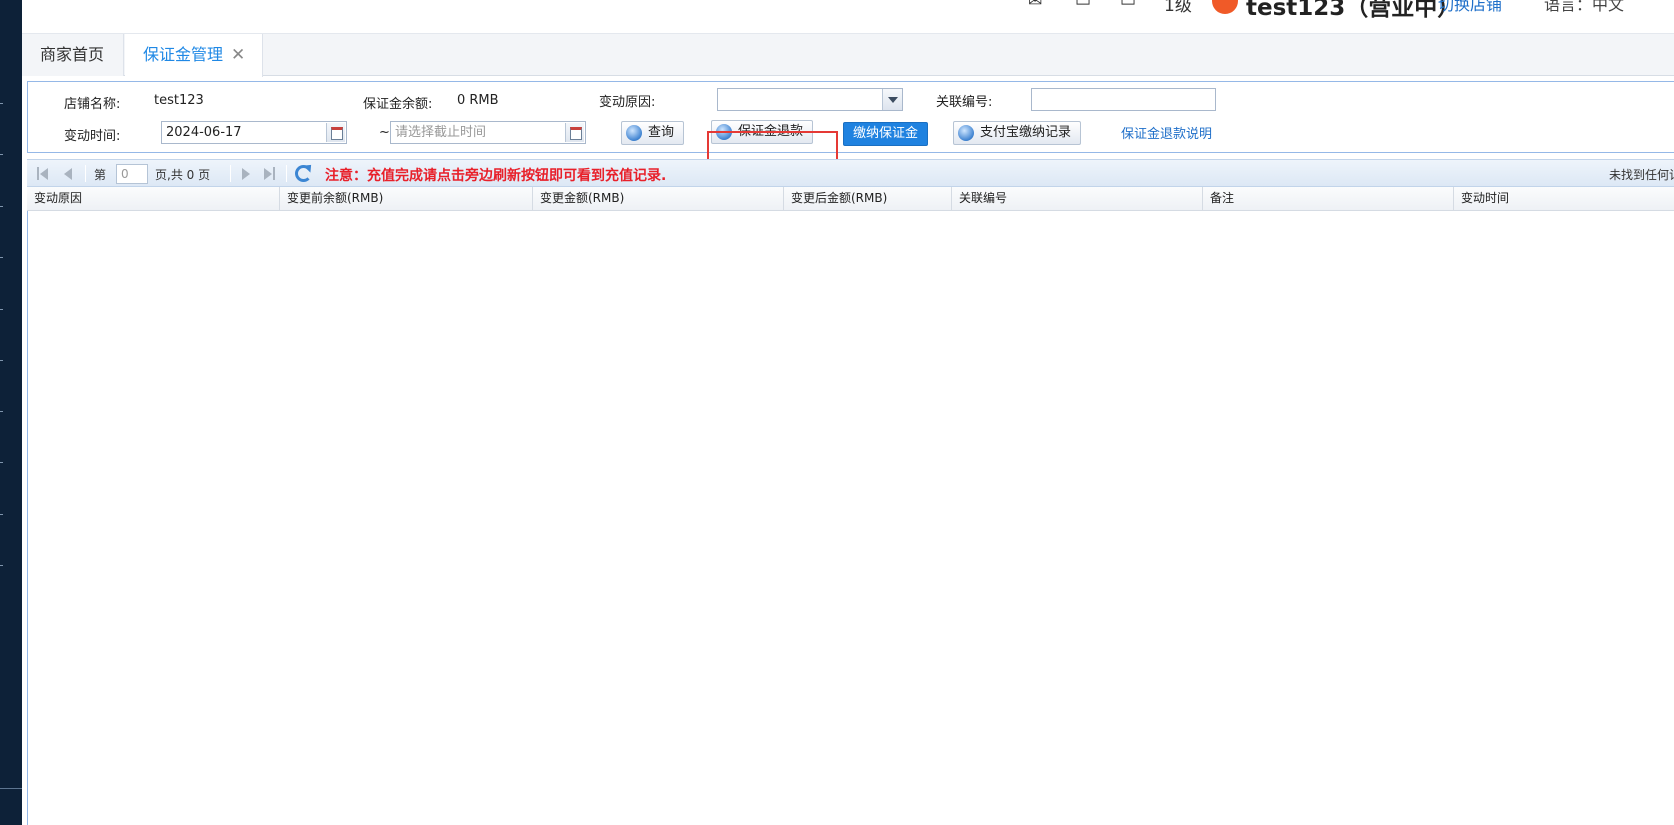 The width and height of the screenshot is (1674, 825). What do you see at coordinates (238, 55) in the screenshot?
I see `close-icon: ✕` at bounding box center [238, 55].